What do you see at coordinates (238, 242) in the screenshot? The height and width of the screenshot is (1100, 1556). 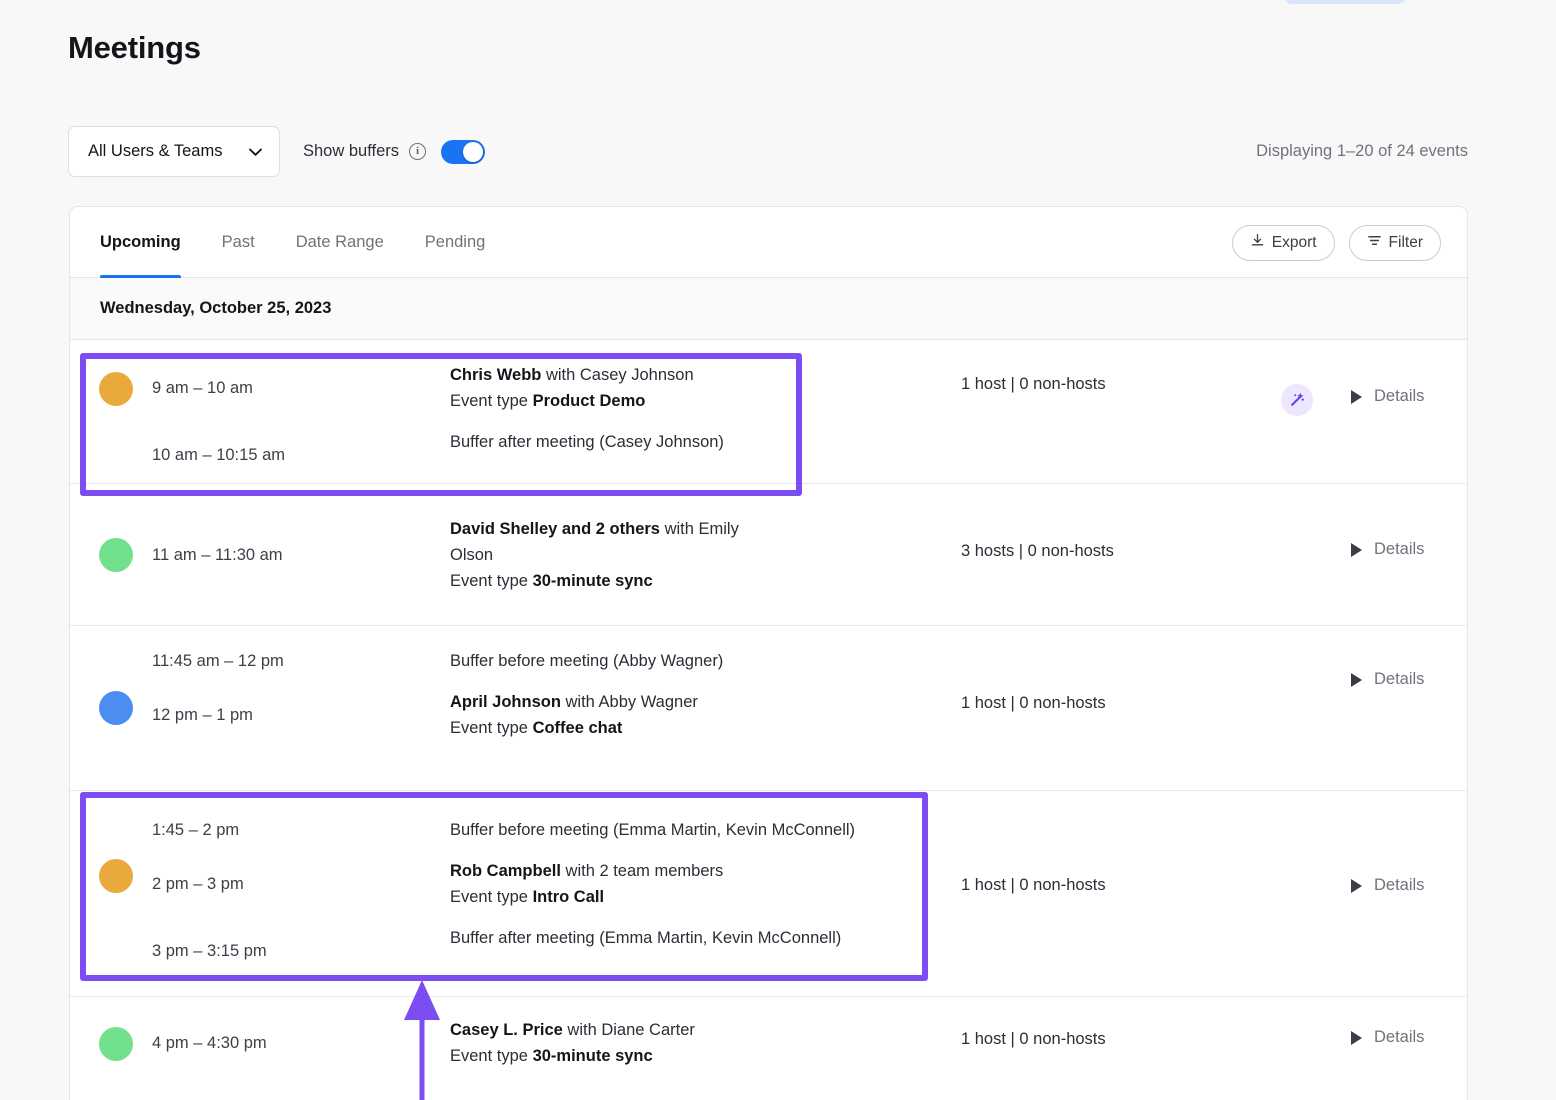 I see `tab-past: Past` at bounding box center [238, 242].